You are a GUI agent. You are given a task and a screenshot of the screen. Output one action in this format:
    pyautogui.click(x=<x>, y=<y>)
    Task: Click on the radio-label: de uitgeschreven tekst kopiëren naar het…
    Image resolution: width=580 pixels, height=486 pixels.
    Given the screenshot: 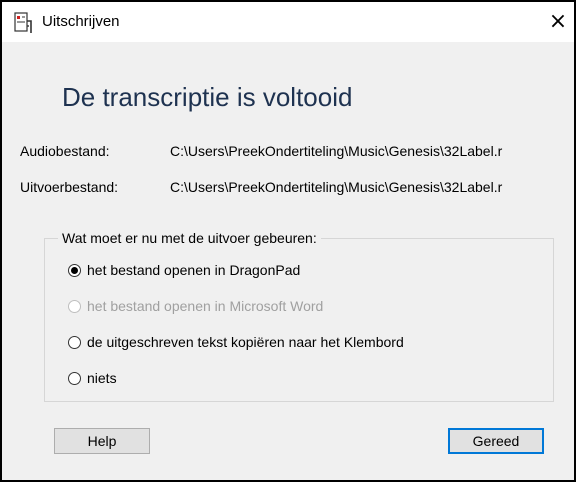 What is the action you would take?
    pyautogui.click(x=245, y=342)
    